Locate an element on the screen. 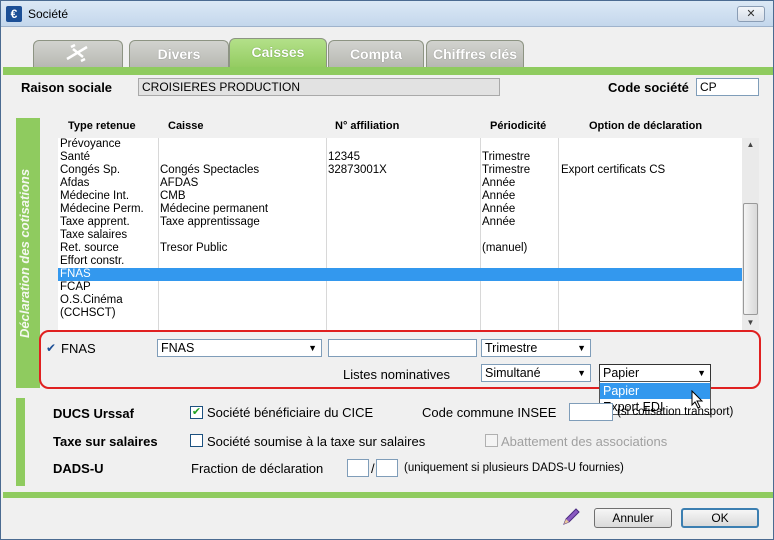 The image size is (774, 540). abattement-label: Abattement des associations is located at coordinates (584, 441).